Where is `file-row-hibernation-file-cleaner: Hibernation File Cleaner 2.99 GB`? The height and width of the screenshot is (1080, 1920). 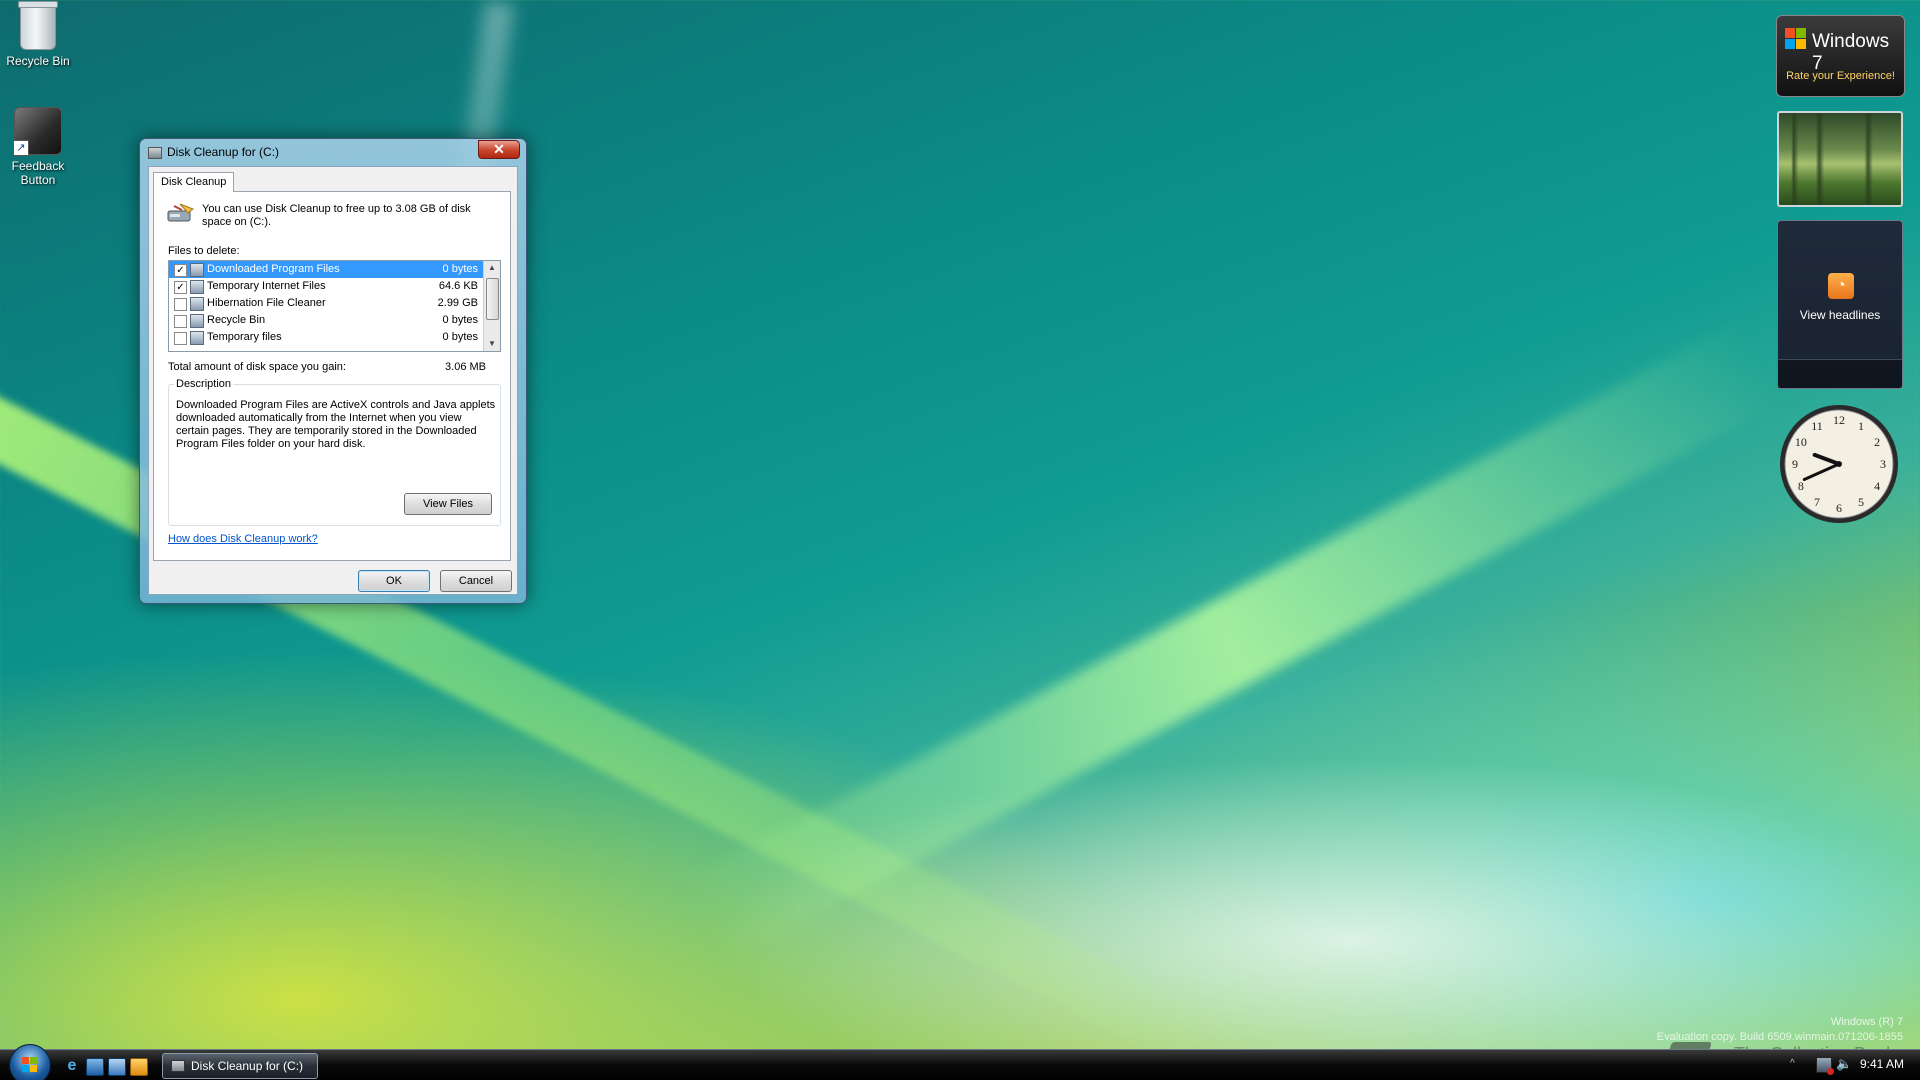 file-row-hibernation-file-cleaner: Hibernation File Cleaner 2.99 GB is located at coordinates (334, 303).